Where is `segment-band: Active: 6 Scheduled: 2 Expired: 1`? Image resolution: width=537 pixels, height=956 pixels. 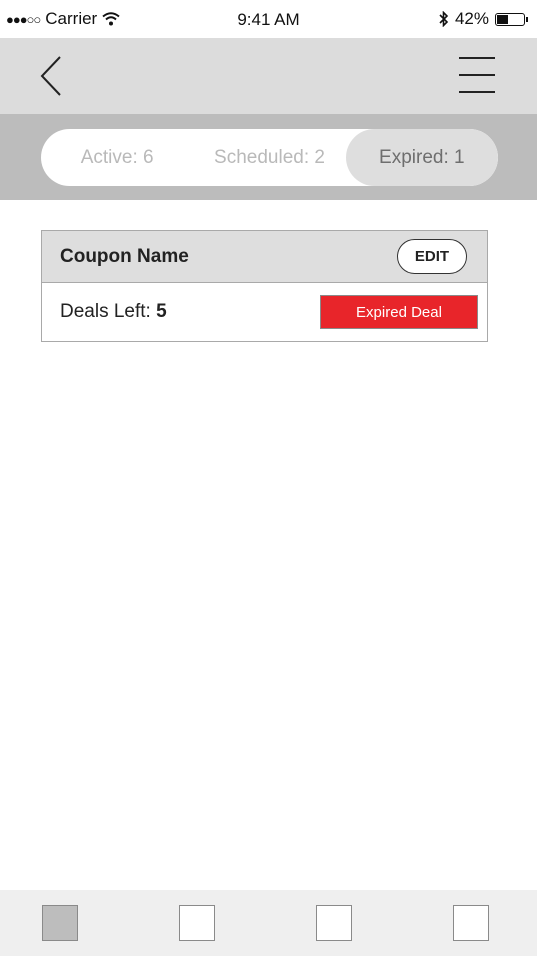 segment-band: Active: 6 Scheduled: 2 Expired: 1 is located at coordinates (268, 157).